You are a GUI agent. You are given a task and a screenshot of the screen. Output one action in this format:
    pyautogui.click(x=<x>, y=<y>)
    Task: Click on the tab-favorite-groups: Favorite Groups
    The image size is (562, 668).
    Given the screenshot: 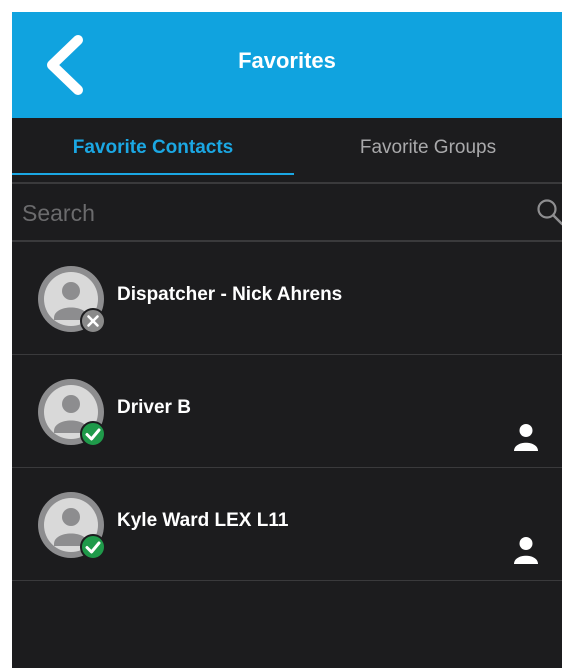 What is the action you would take?
    pyautogui.click(x=428, y=150)
    